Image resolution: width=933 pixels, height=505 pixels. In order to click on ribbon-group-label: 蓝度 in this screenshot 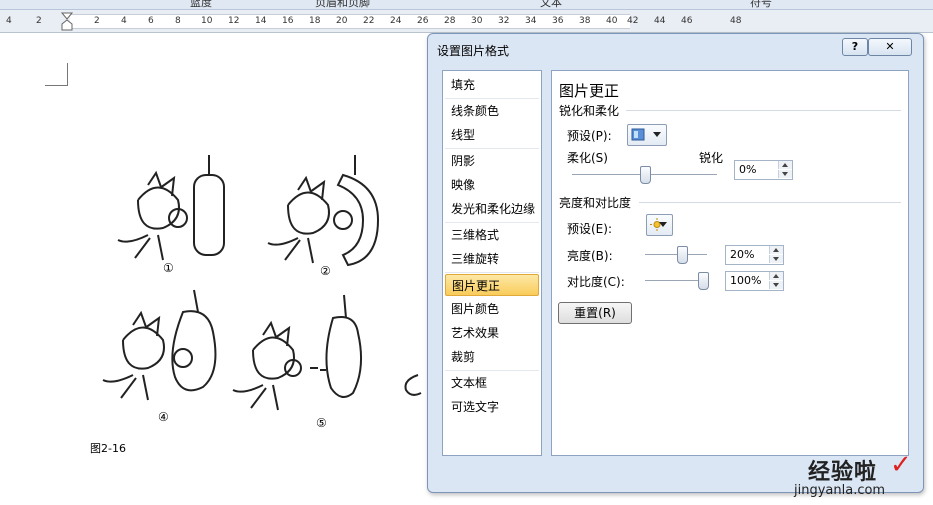, I will do `click(201, 5)`.